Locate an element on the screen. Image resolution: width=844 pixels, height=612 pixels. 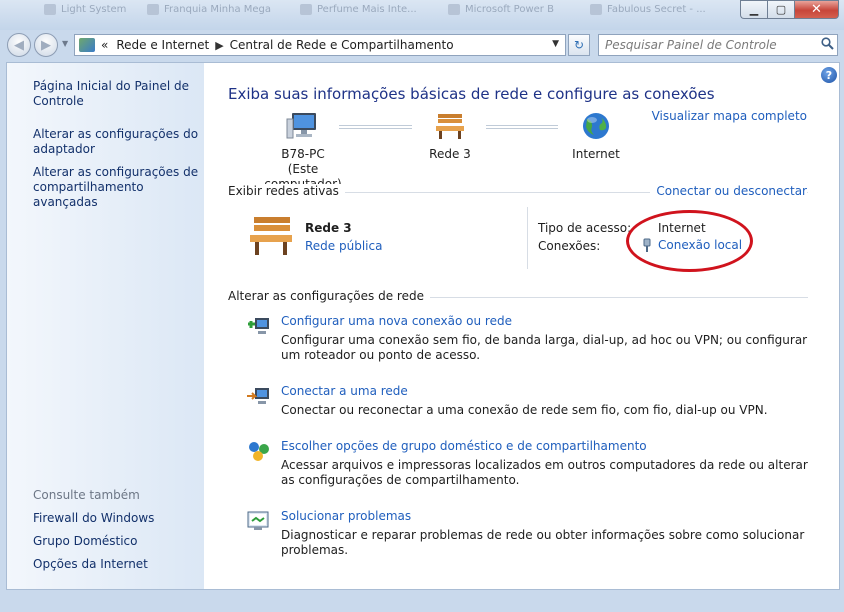
refresh-icon: ↻ is located at coordinates (579, 45).